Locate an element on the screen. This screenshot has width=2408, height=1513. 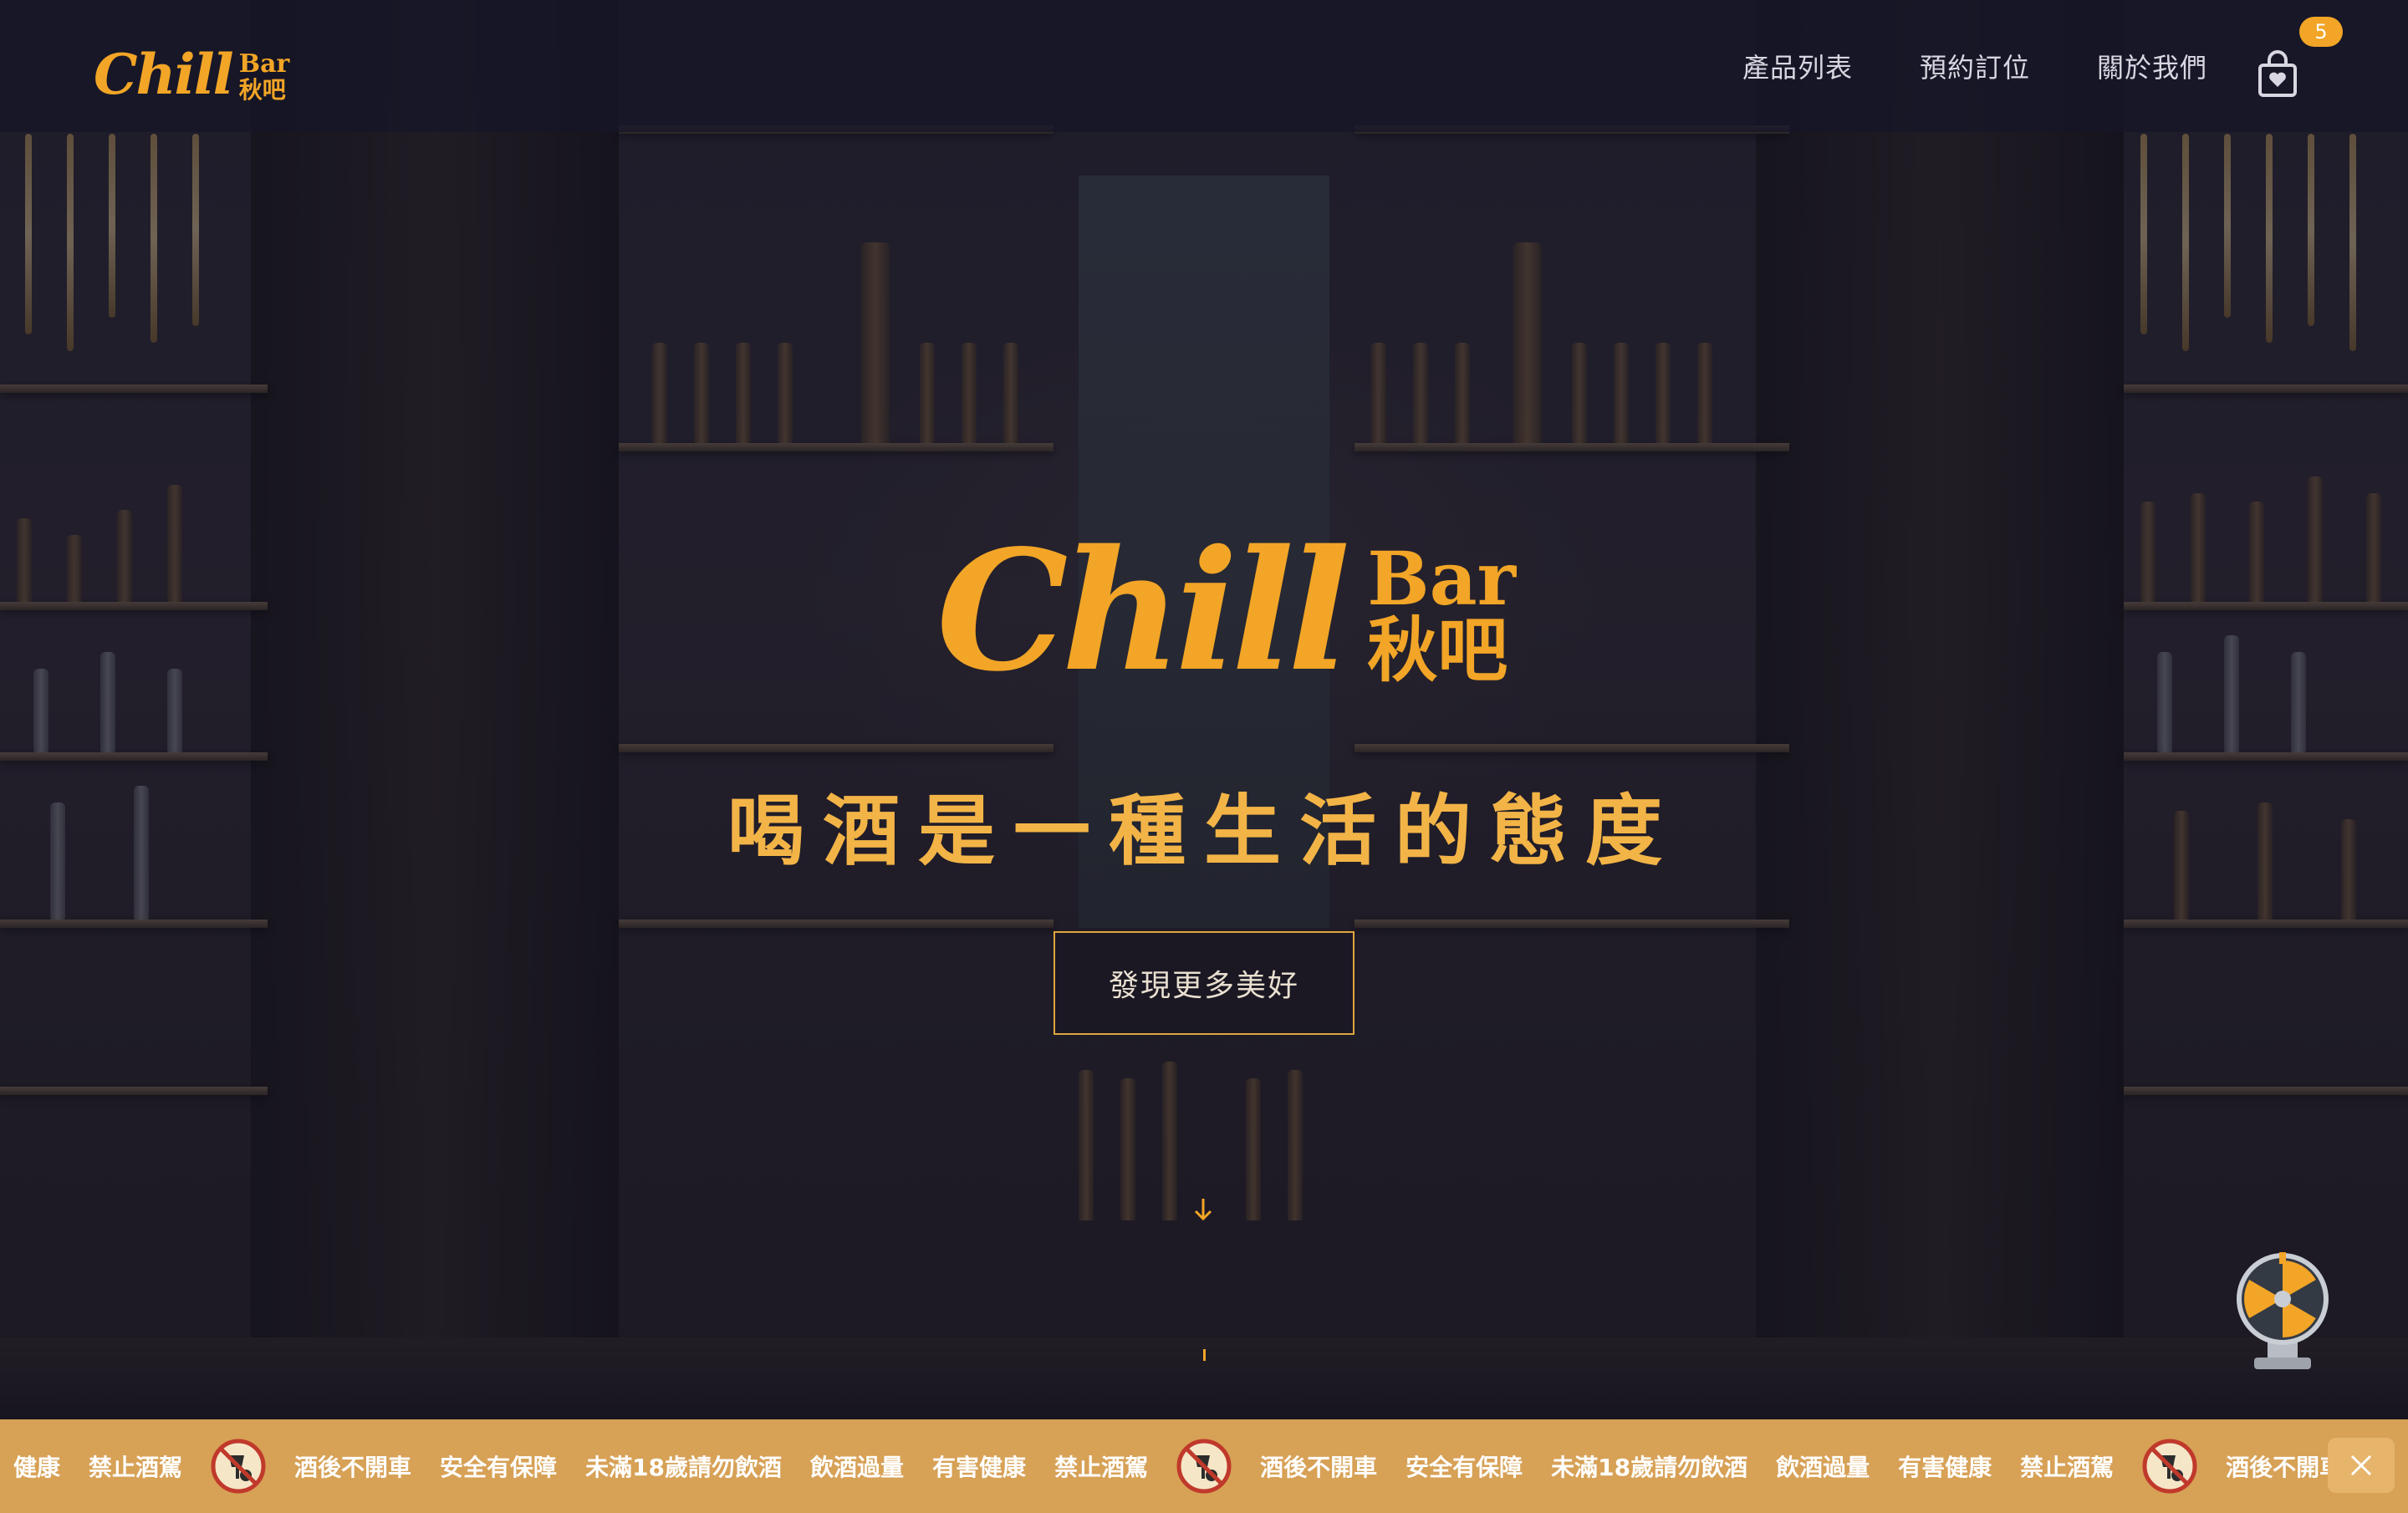
hero-logo-script: Chill is located at coordinates (1143, 610).